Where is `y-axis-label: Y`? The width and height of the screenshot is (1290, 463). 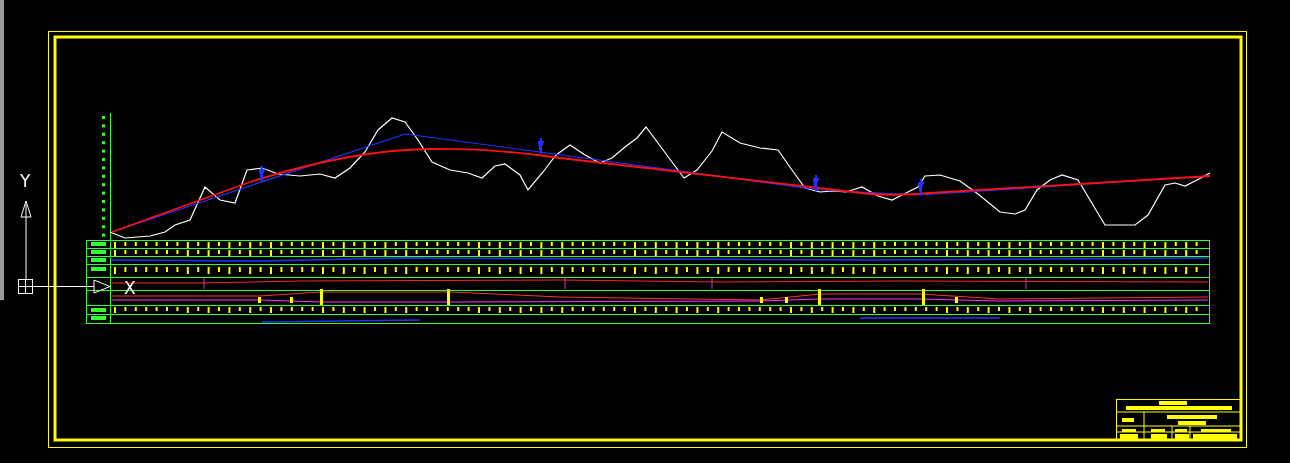 y-axis-label: Y is located at coordinates (25, 181).